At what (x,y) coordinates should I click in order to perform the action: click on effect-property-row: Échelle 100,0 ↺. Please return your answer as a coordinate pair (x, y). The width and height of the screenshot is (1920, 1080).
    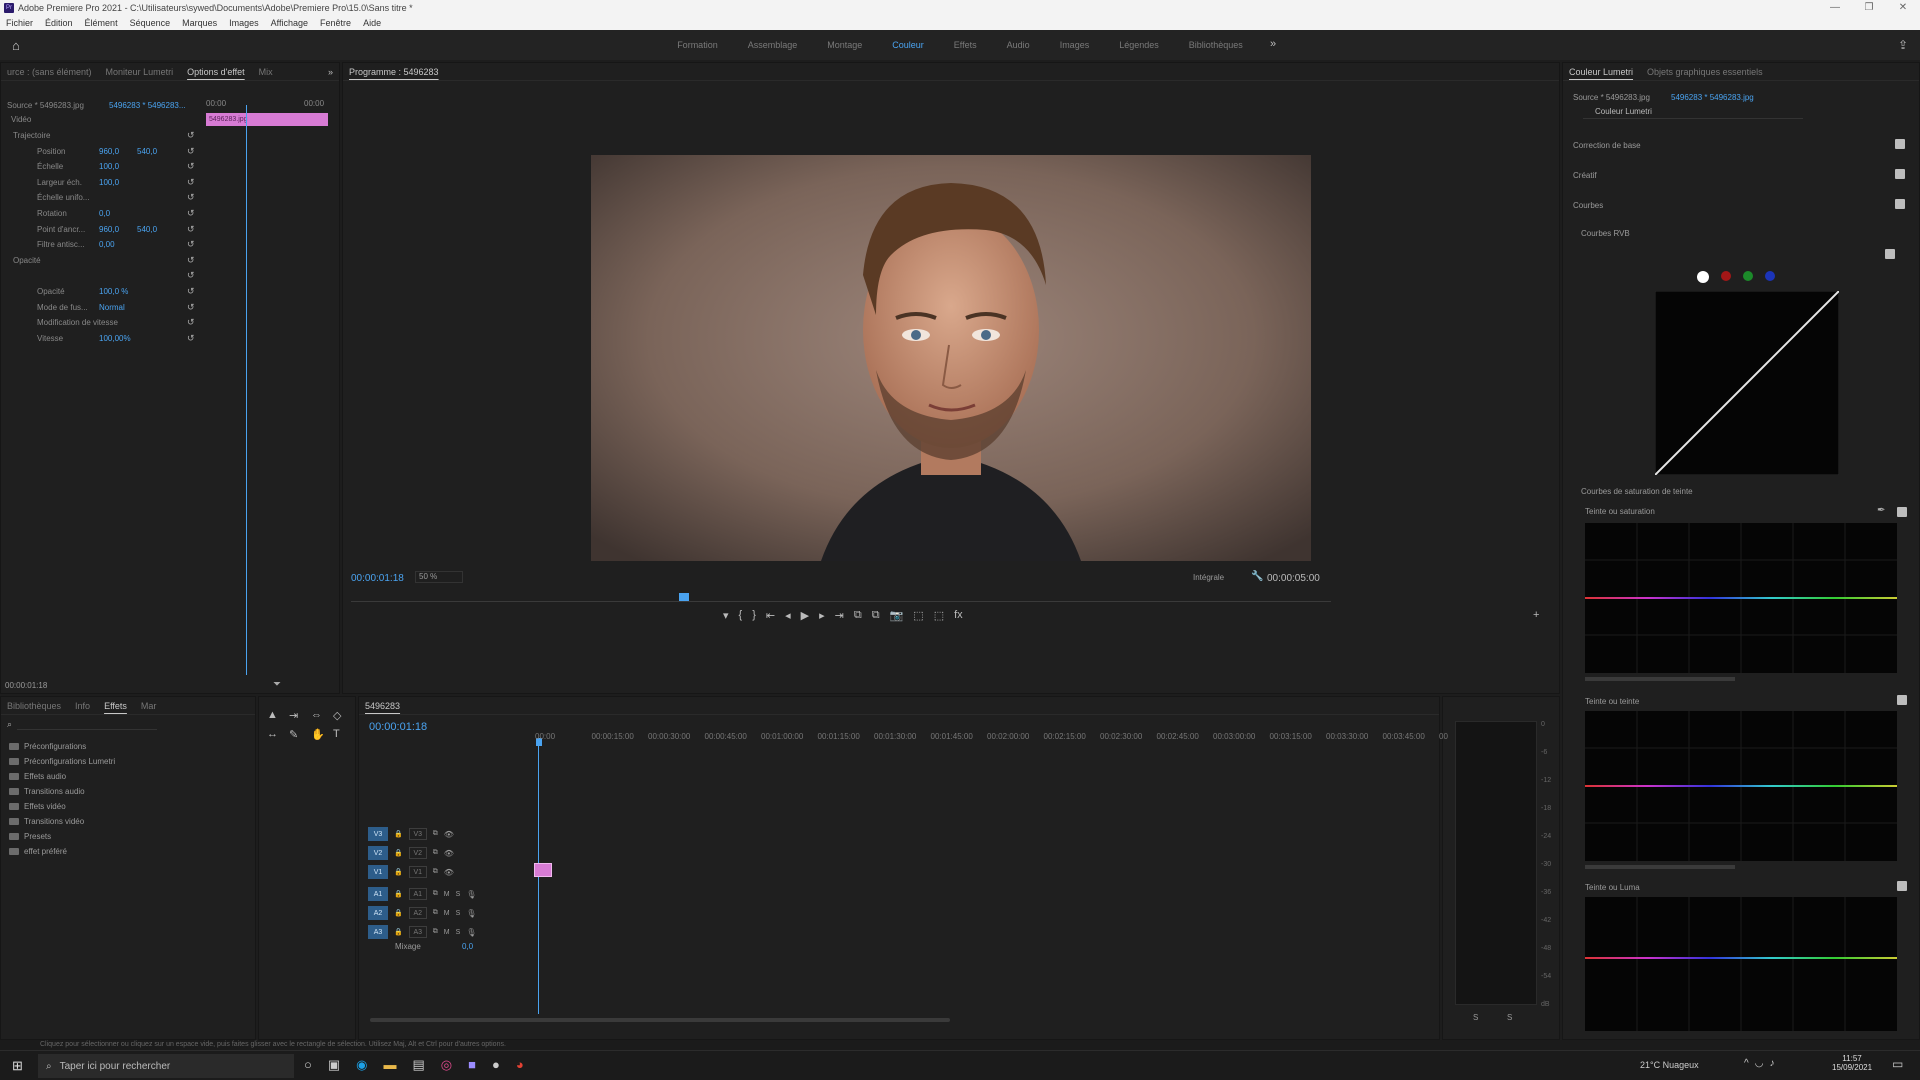
    Looking at the image, I should click on (98, 166).